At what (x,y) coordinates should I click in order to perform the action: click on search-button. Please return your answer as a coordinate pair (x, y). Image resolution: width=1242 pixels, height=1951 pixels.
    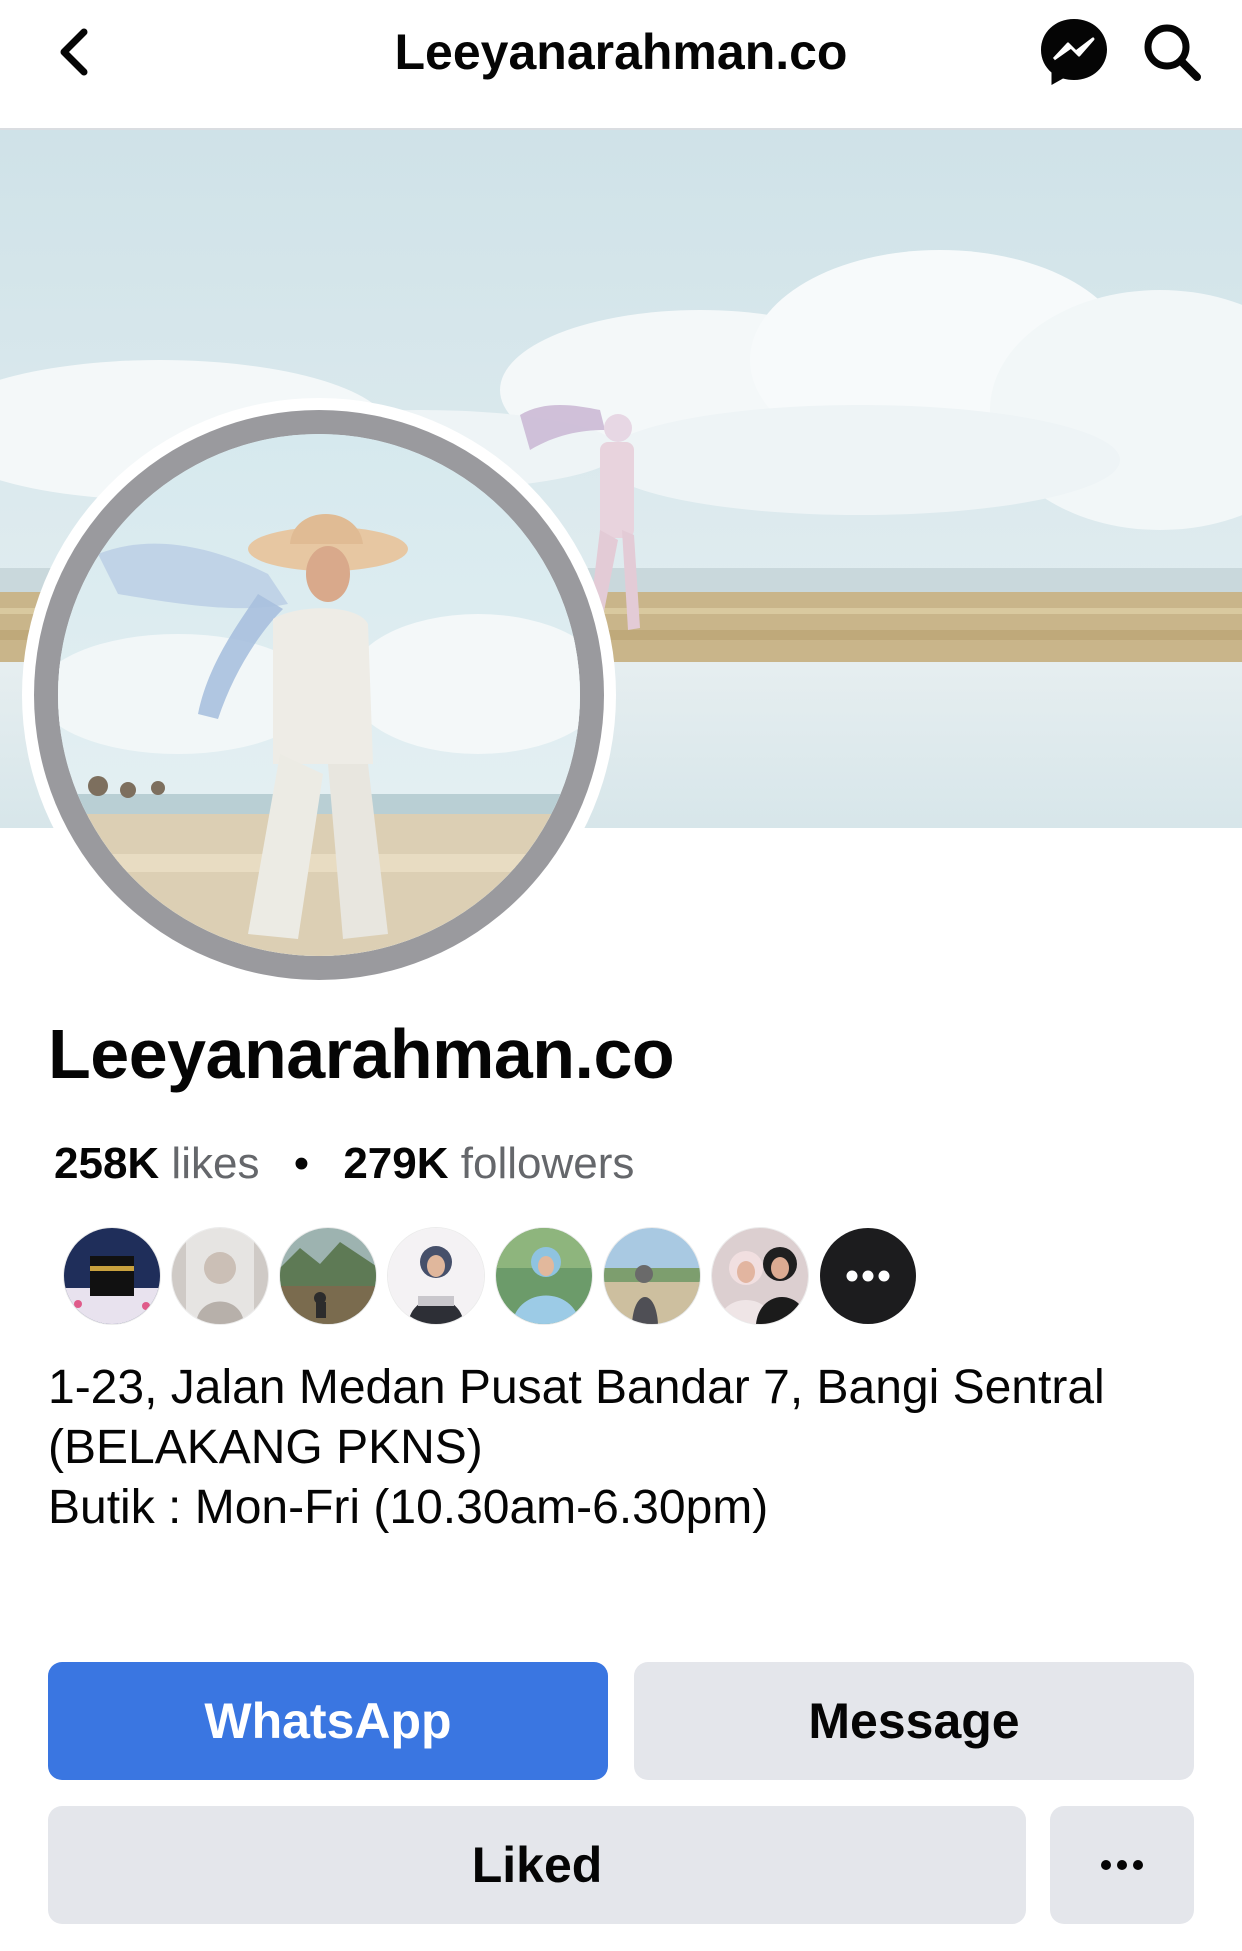
    Looking at the image, I should click on (1172, 52).